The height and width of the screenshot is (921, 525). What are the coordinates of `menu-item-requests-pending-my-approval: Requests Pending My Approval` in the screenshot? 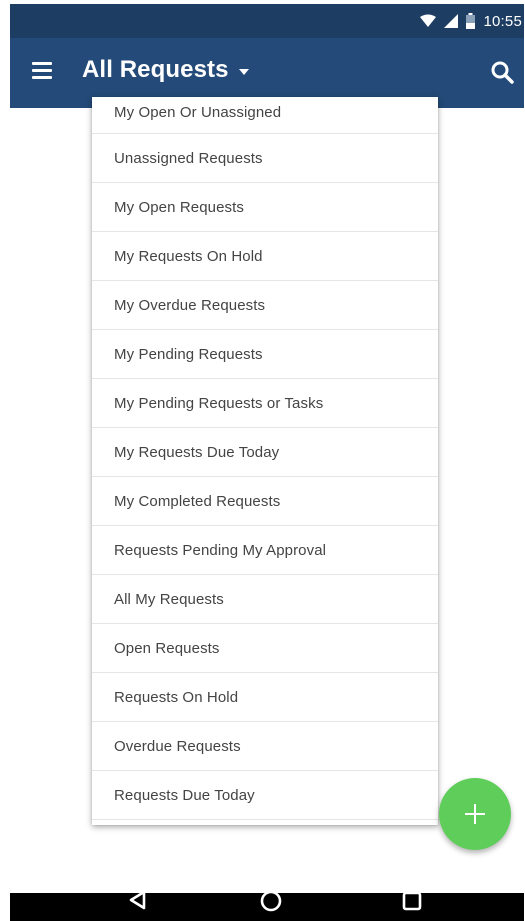 It's located at (265, 550).